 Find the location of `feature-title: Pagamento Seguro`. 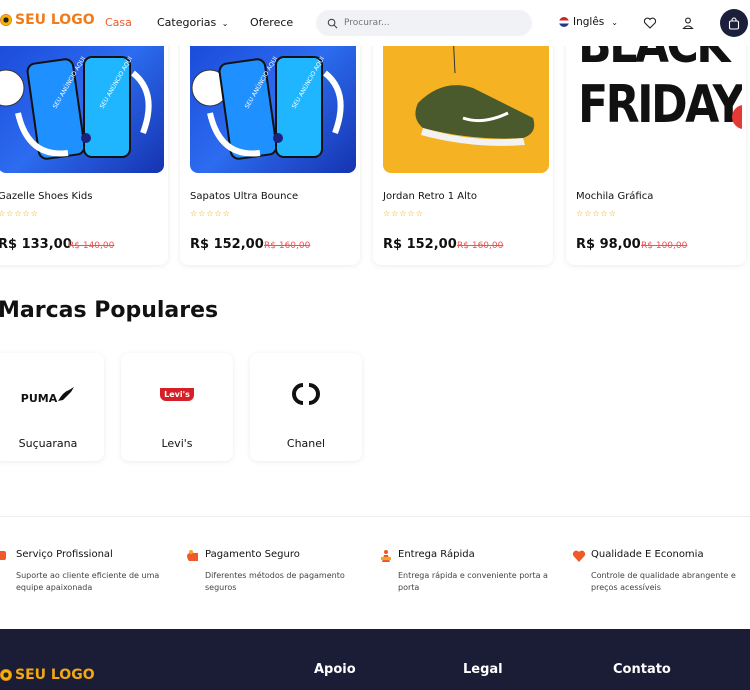

feature-title: Pagamento Seguro is located at coordinates (252, 554).